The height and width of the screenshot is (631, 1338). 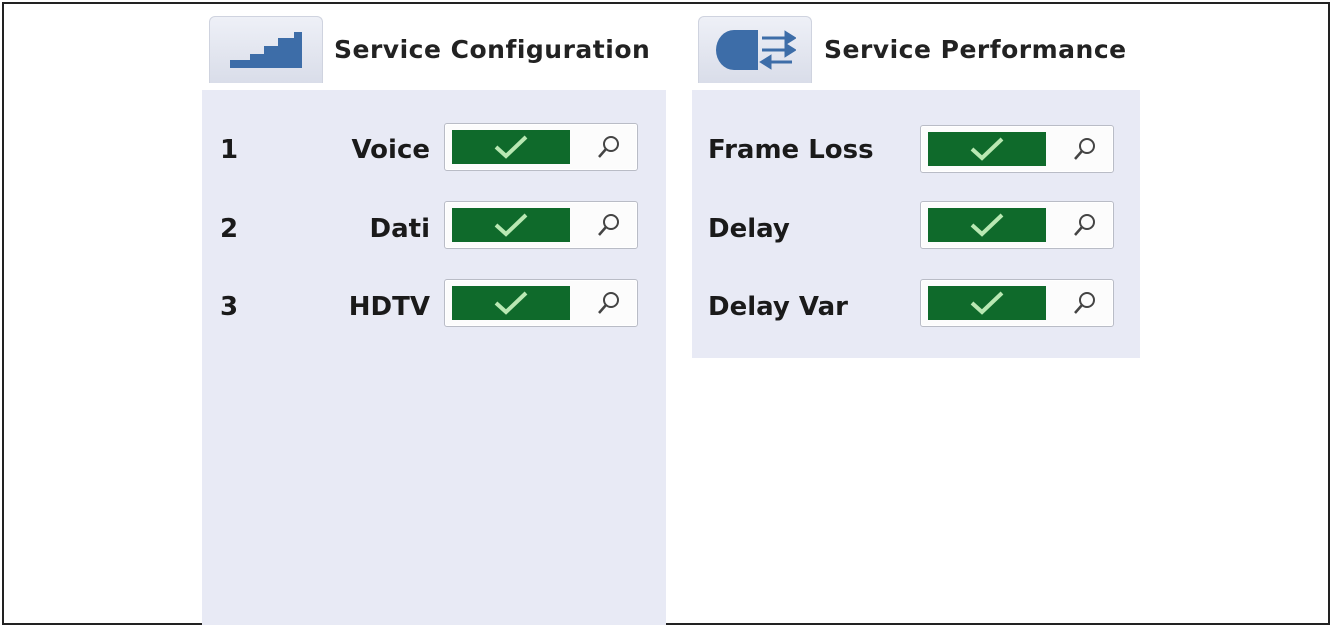 I want to click on service-performance-tab-icon, so click(x=755, y=49).